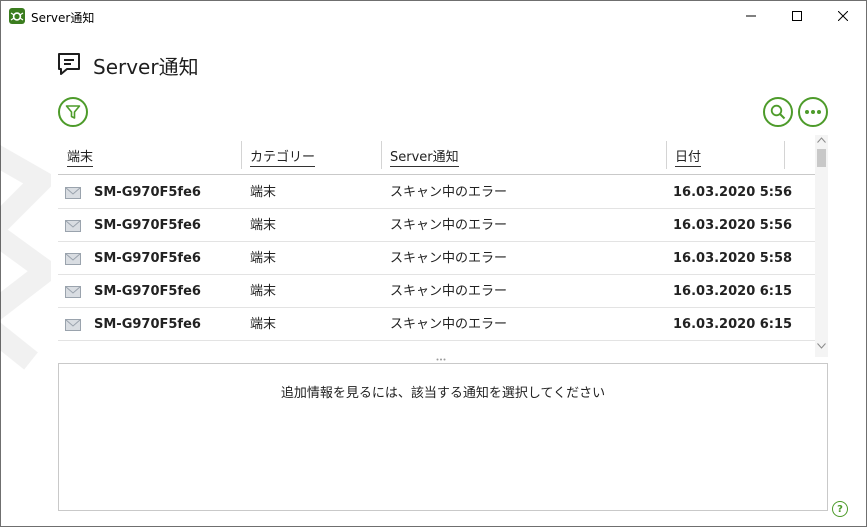 Image resolution: width=867 pixels, height=527 pixels. I want to click on vertical-scrollbar, so click(821, 246).